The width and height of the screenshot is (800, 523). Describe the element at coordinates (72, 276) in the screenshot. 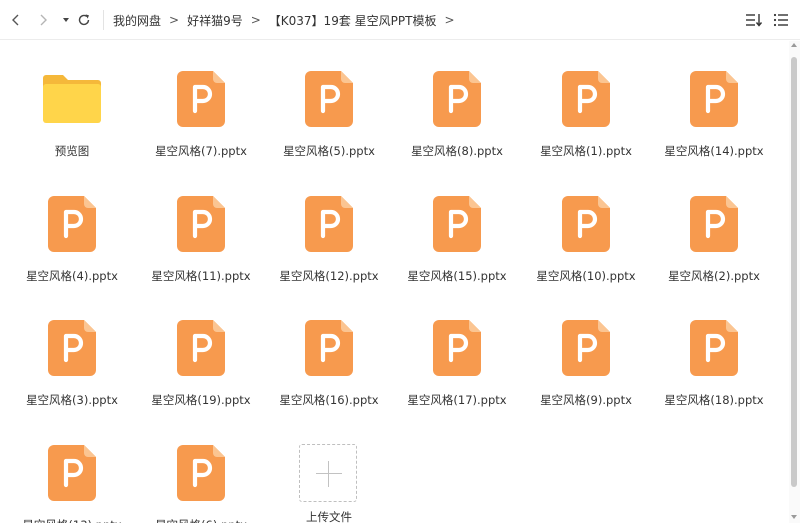

I see `file-name: 星空风格(4).pptx` at that location.